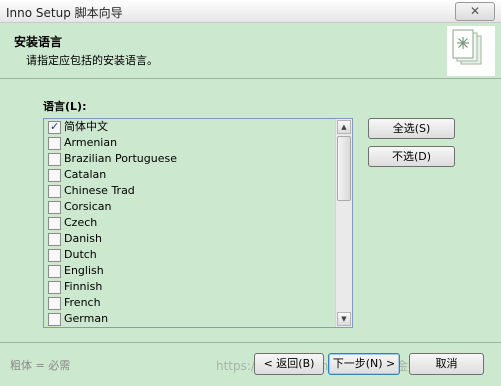 This screenshot has width=501, height=386. Describe the element at coordinates (81, 222) in the screenshot. I see `language-label: Czech` at that location.